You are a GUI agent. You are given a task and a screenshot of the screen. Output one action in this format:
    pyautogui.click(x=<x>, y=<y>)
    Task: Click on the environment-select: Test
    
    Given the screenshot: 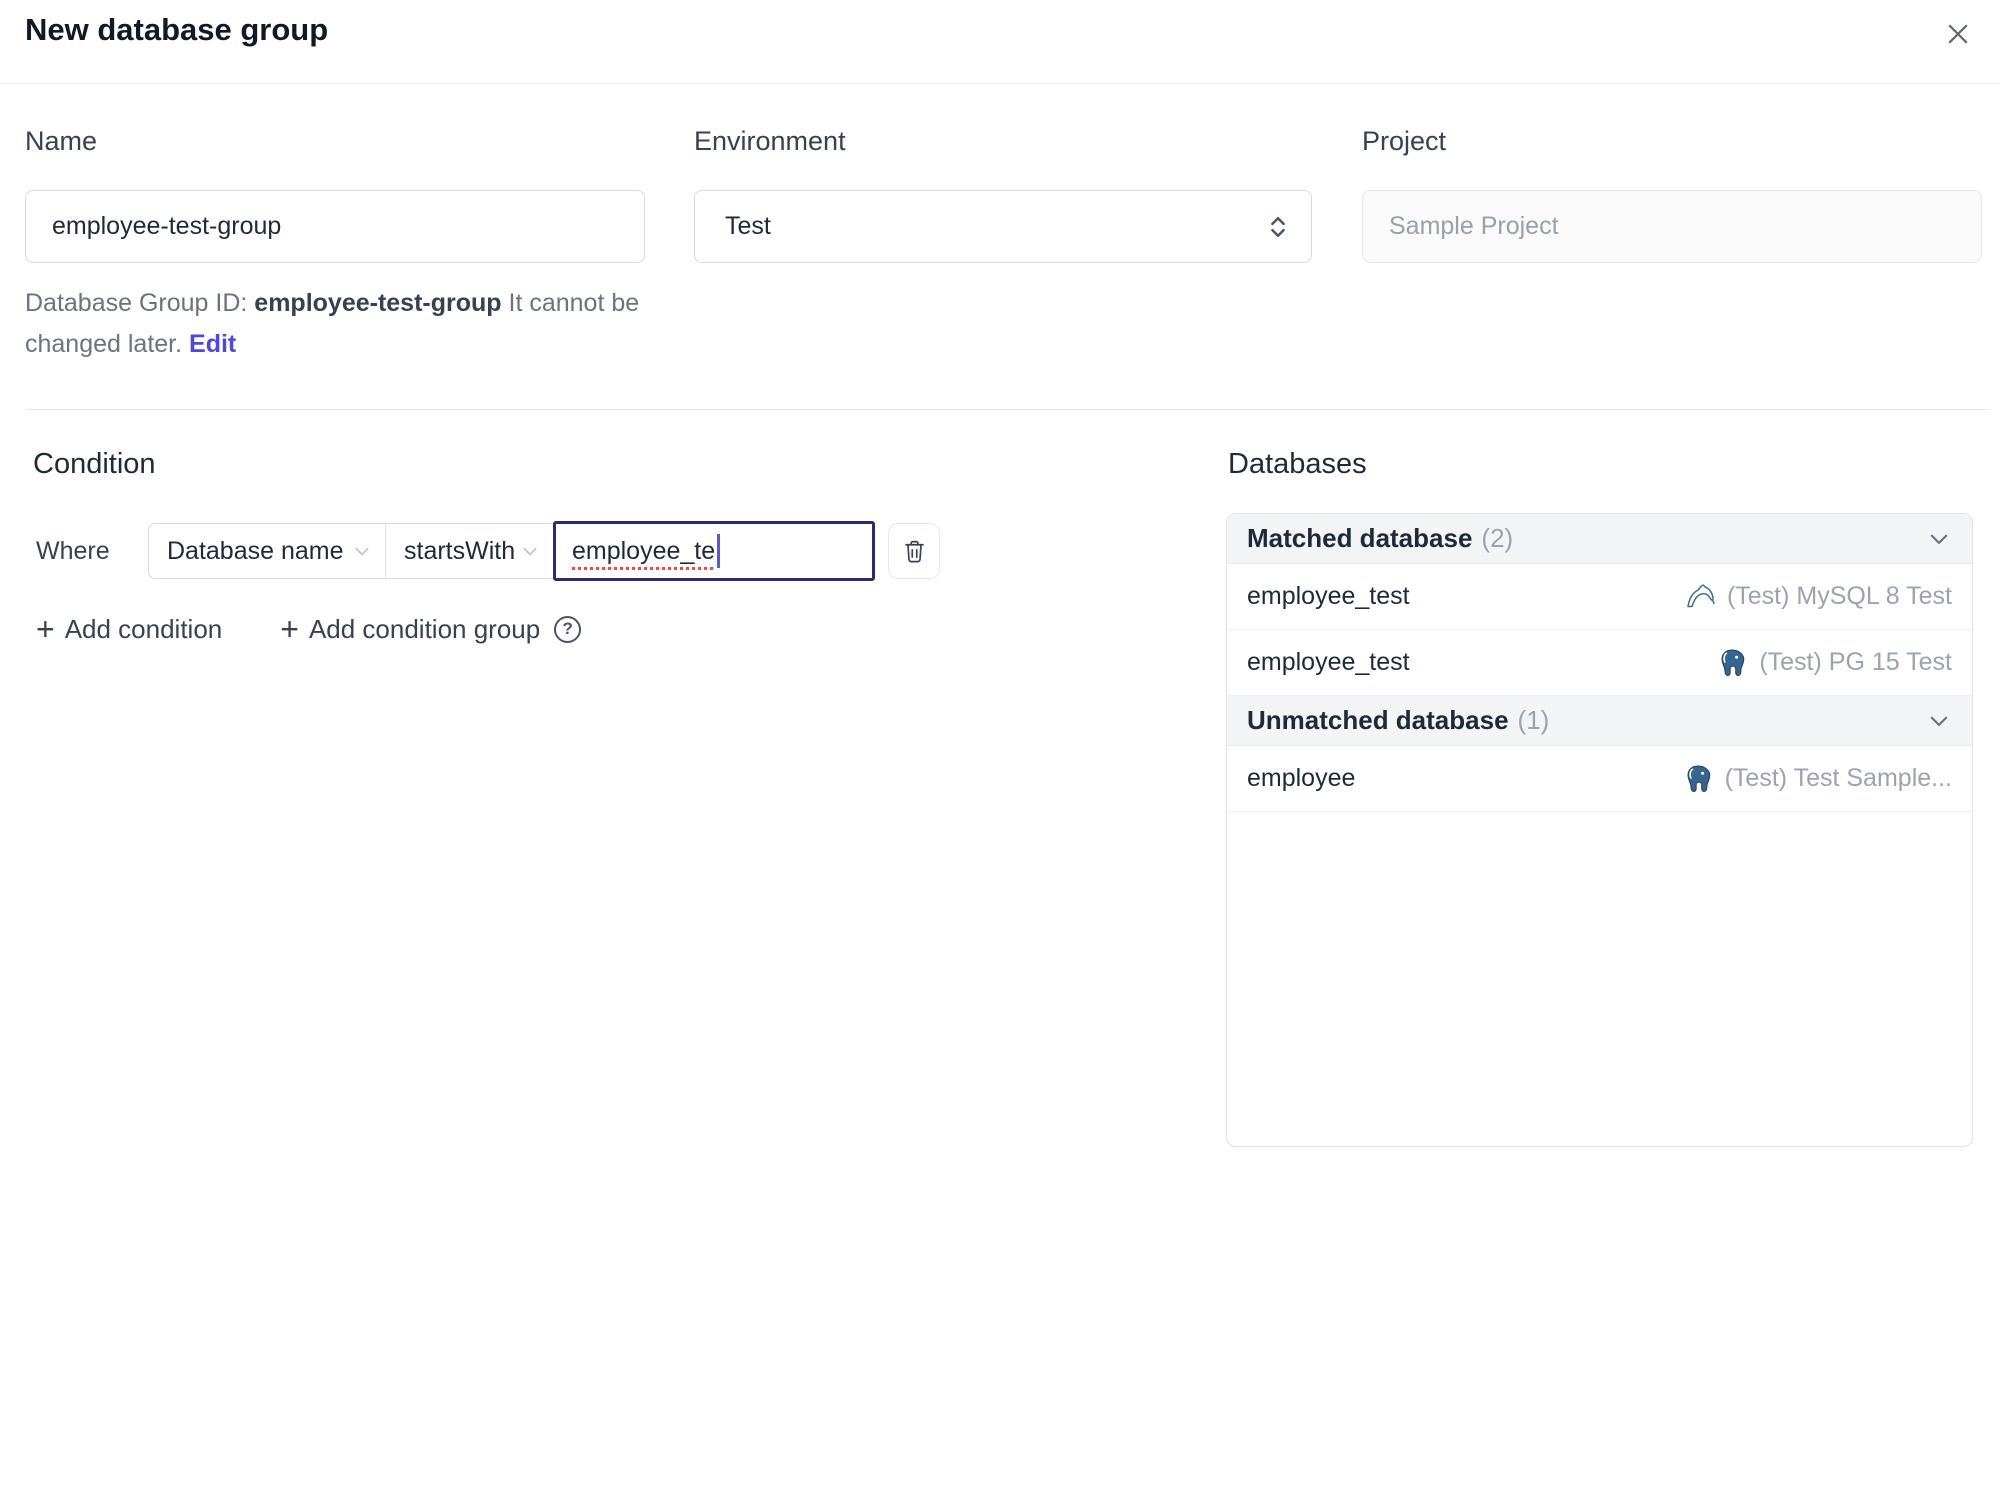 What is the action you would take?
    pyautogui.click(x=1003, y=226)
    